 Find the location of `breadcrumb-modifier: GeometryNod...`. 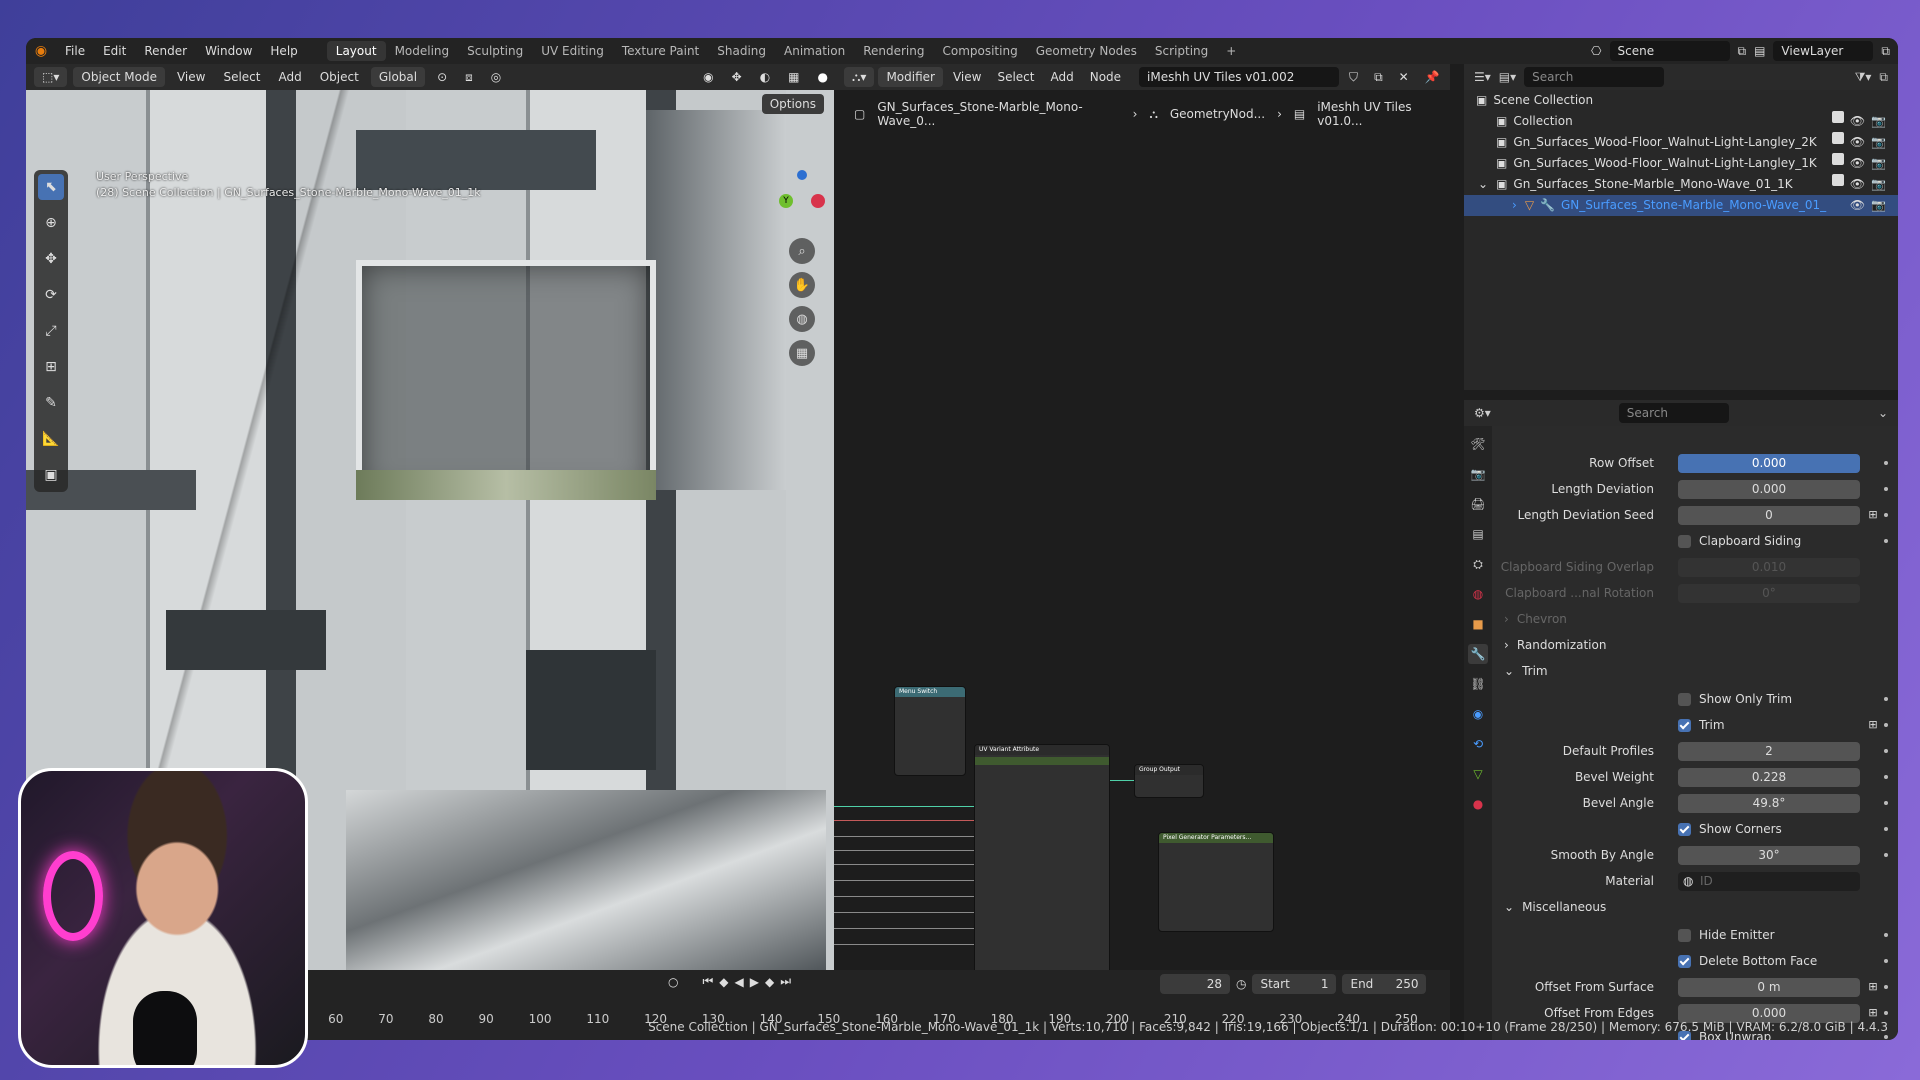

breadcrumb-modifier: GeometryNod... is located at coordinates (1217, 114).